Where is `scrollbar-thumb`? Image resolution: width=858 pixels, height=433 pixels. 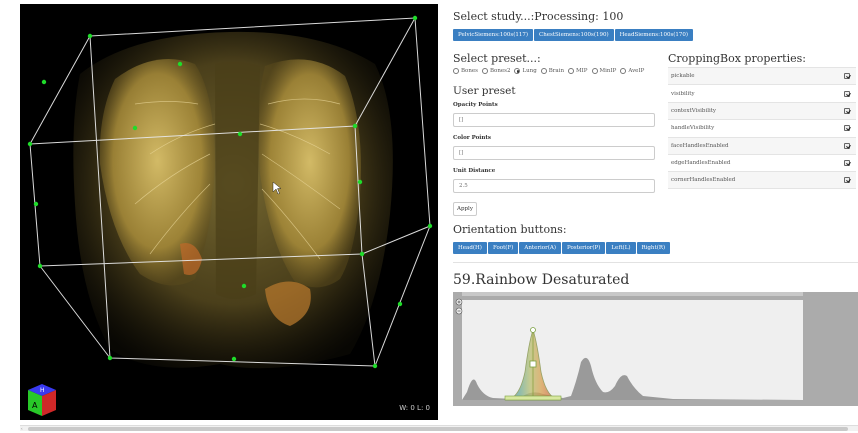 scrollbar-thumb is located at coordinates (438, 429).